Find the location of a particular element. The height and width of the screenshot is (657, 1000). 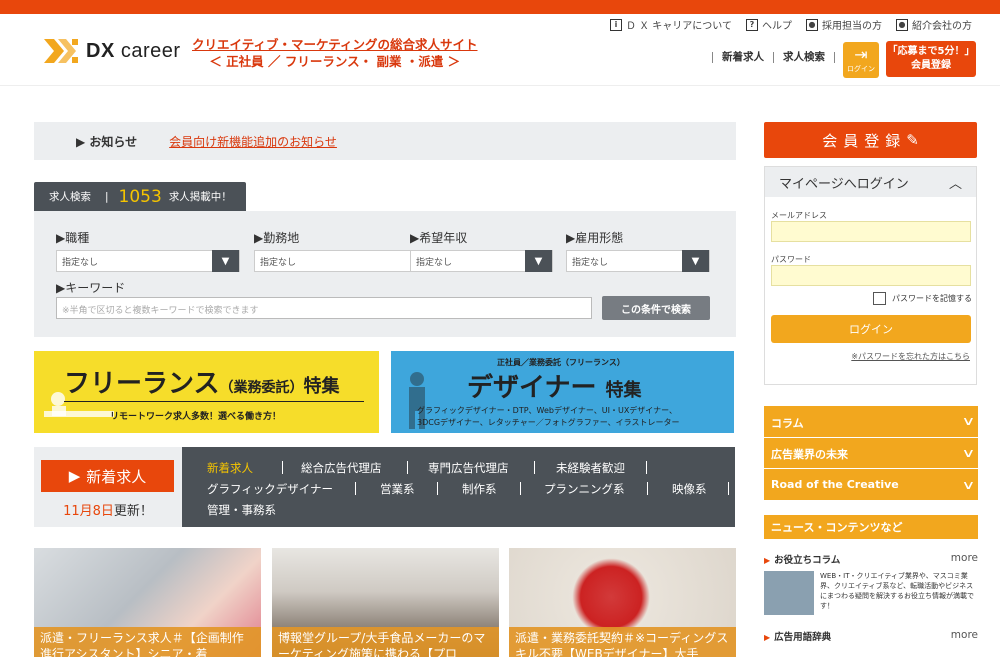

freelance-feature-banner: フリーランス（業務委託）特集 リモートワーク求人多数！選べる働き方！ is located at coordinates (206, 392).